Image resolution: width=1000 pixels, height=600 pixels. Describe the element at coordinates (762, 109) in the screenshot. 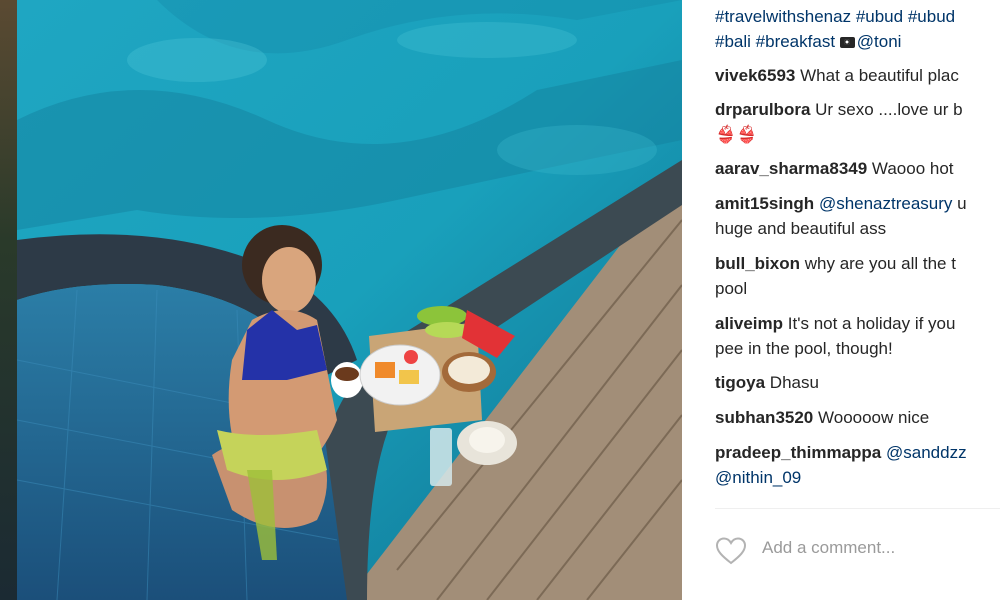

I see `comment-username: drparulbora` at that location.